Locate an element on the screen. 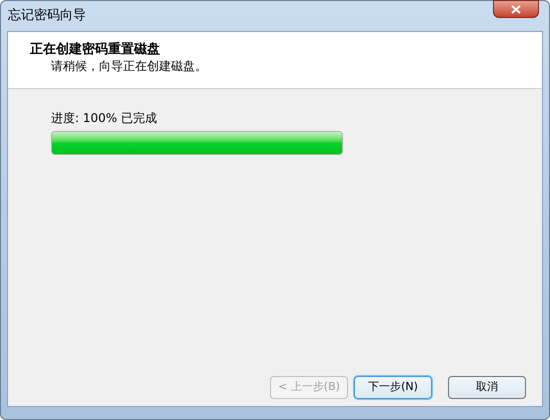  close-button is located at coordinates (516, 9).